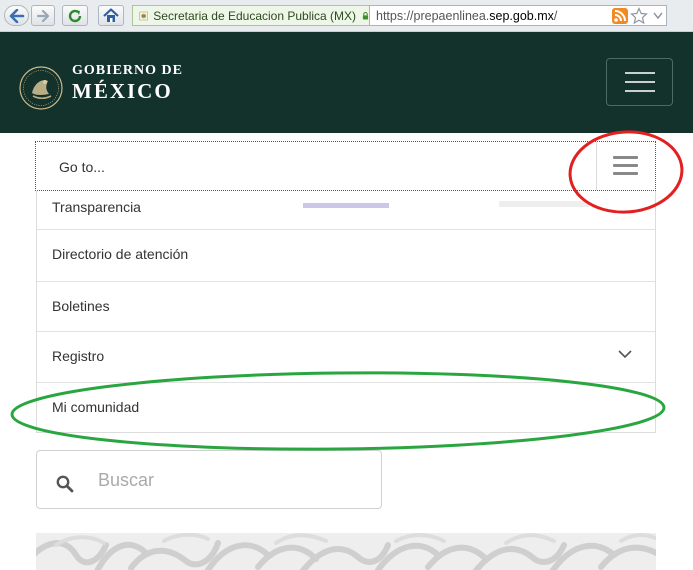  What do you see at coordinates (346, 210) in the screenshot?
I see `menu-item-transparencia: Transparencia` at bounding box center [346, 210].